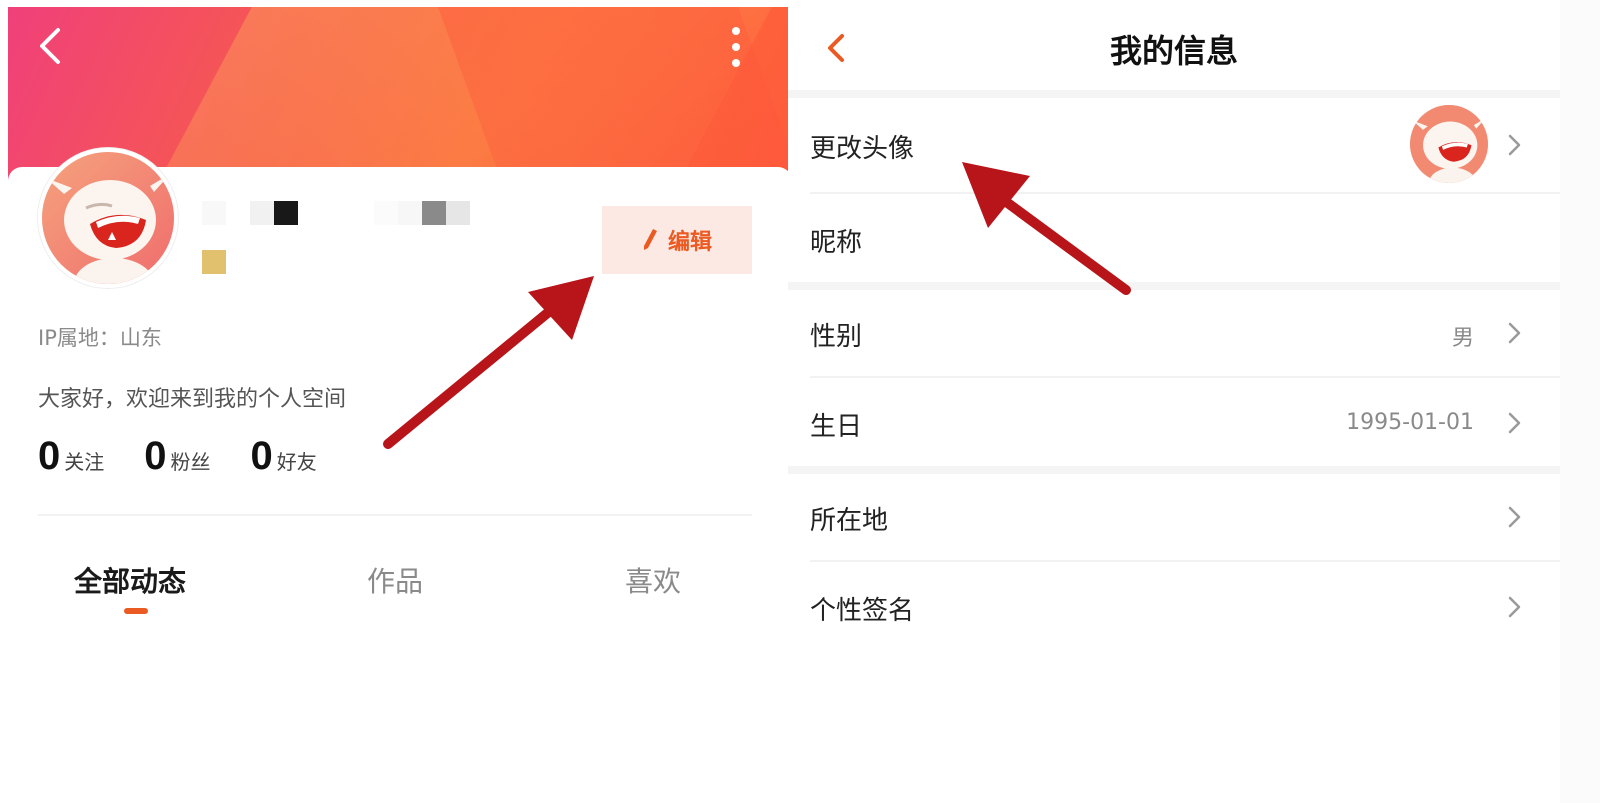 The image size is (1600, 803). I want to click on back-arrow-icon, so click(50, 46).